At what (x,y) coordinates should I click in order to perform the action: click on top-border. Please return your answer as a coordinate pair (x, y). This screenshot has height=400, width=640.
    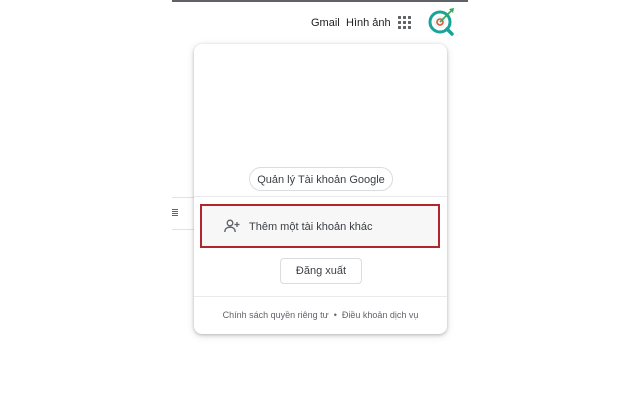
    Looking at the image, I should click on (320, 1).